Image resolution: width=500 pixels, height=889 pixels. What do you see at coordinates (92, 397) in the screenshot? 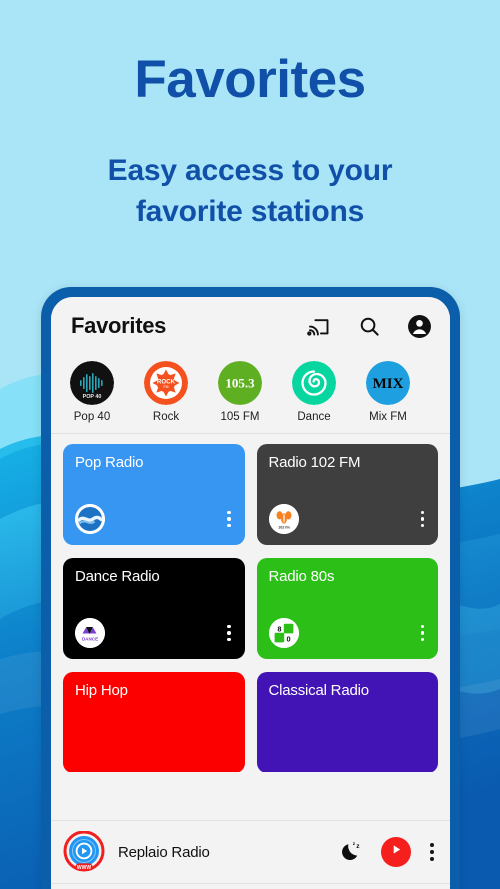
I see `svg-text: POP 40` at bounding box center [92, 397].